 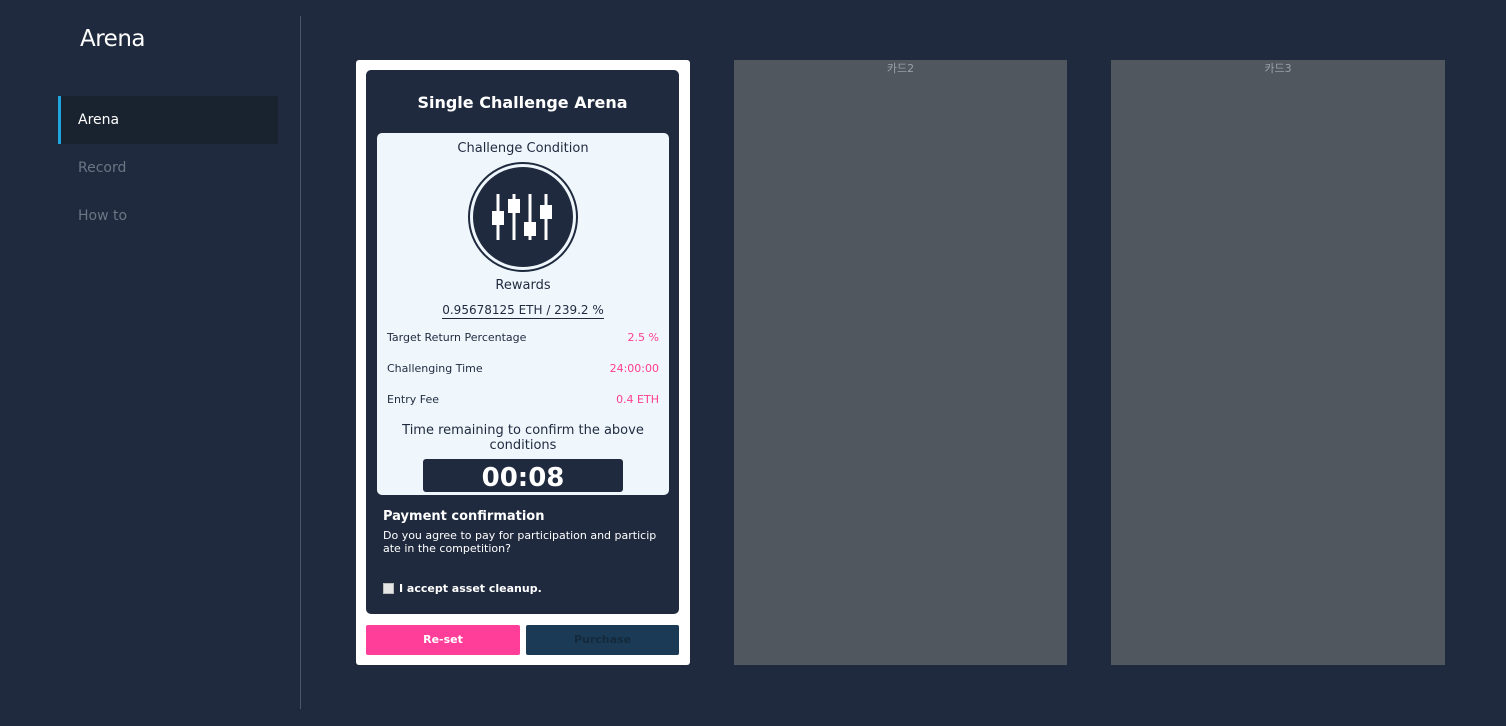 What do you see at coordinates (470, 588) in the screenshot?
I see `accept-label: I accept asset cleanup.` at bounding box center [470, 588].